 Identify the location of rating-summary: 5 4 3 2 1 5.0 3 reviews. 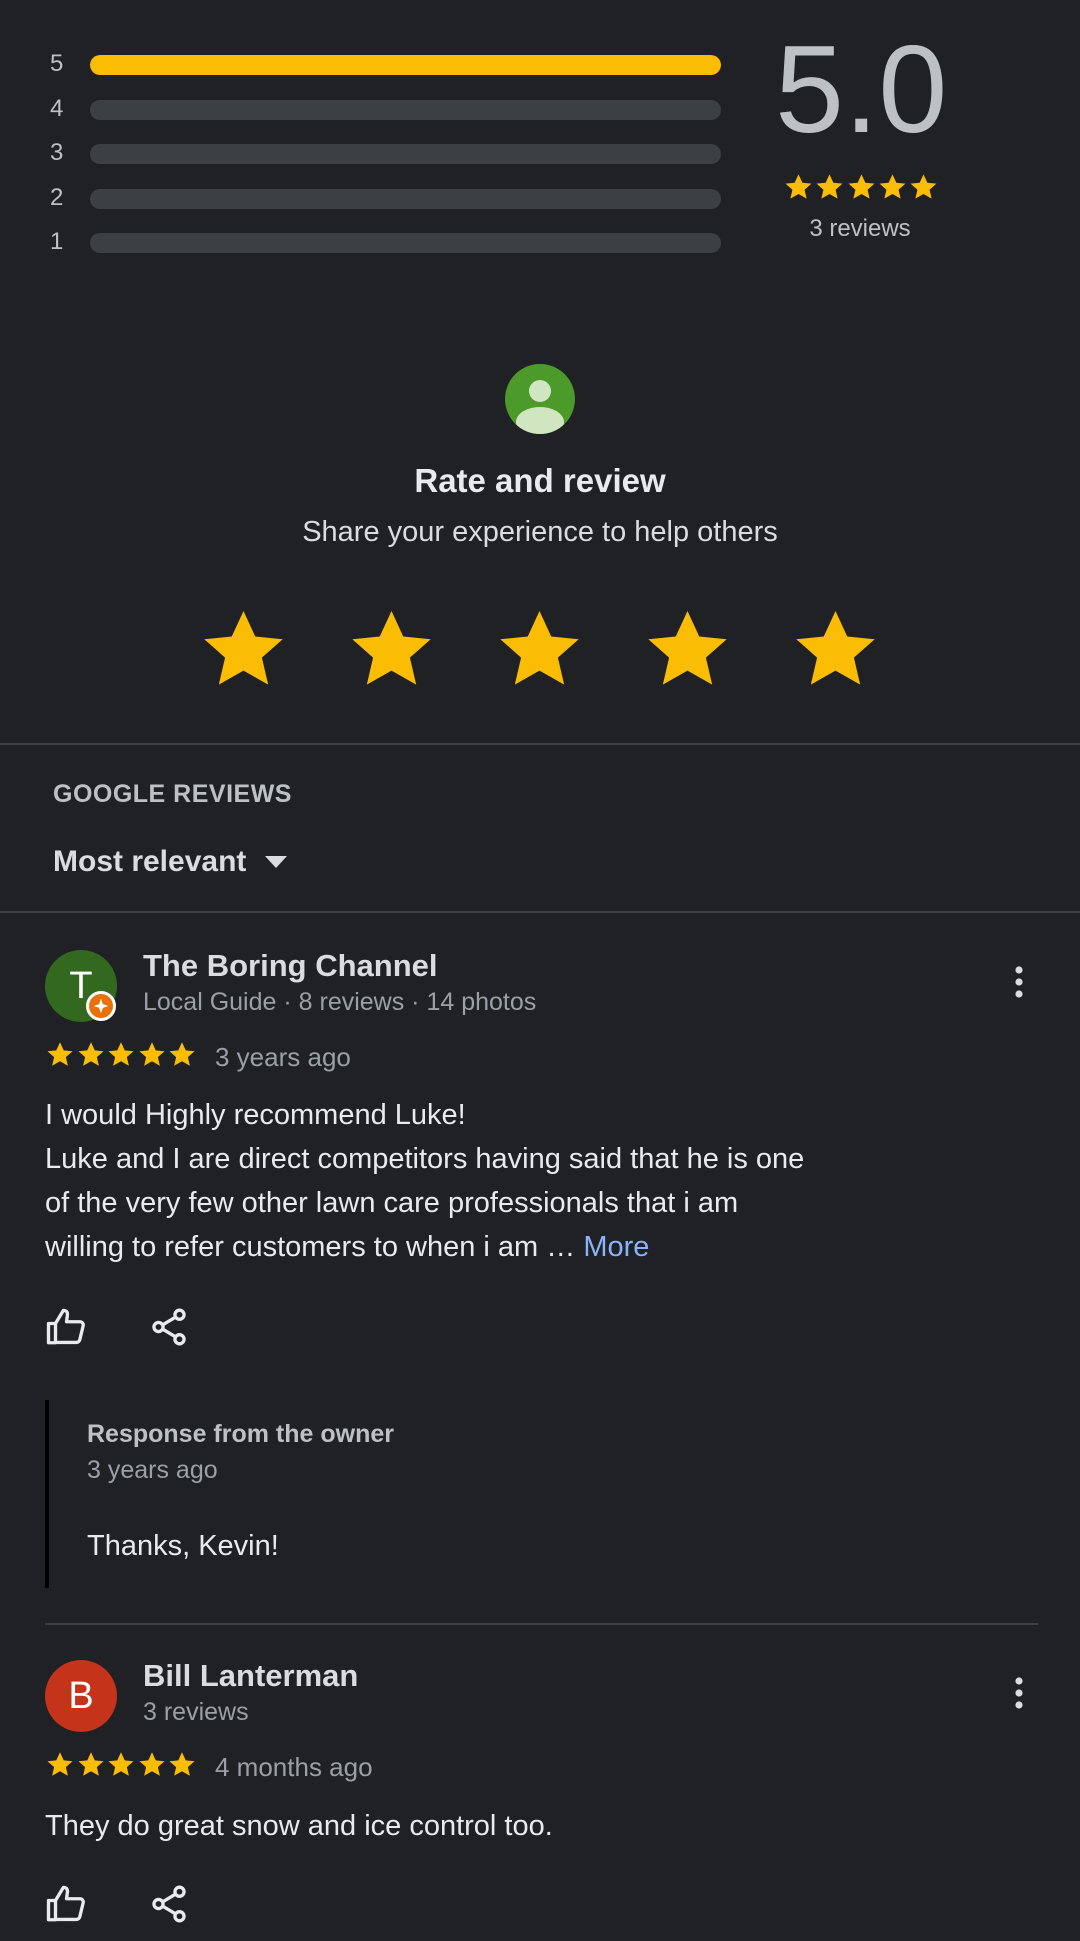
(540, 140).